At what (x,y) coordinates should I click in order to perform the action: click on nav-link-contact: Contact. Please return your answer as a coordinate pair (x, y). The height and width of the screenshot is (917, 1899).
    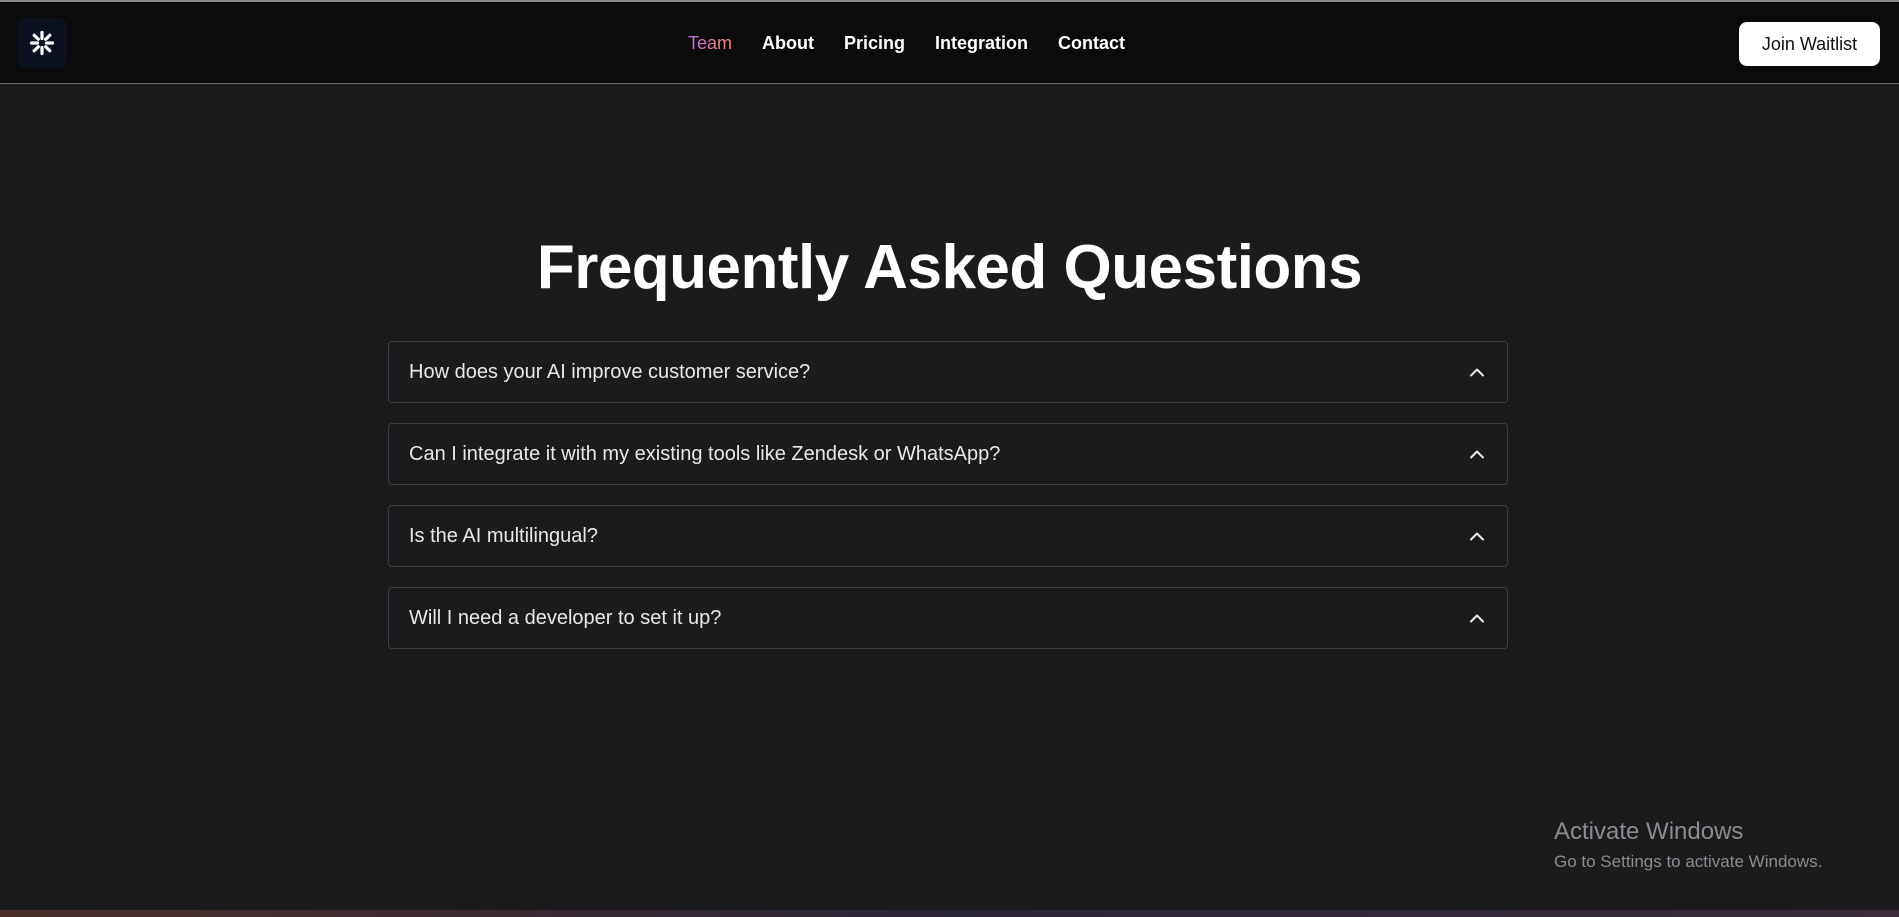
    Looking at the image, I should click on (1091, 43).